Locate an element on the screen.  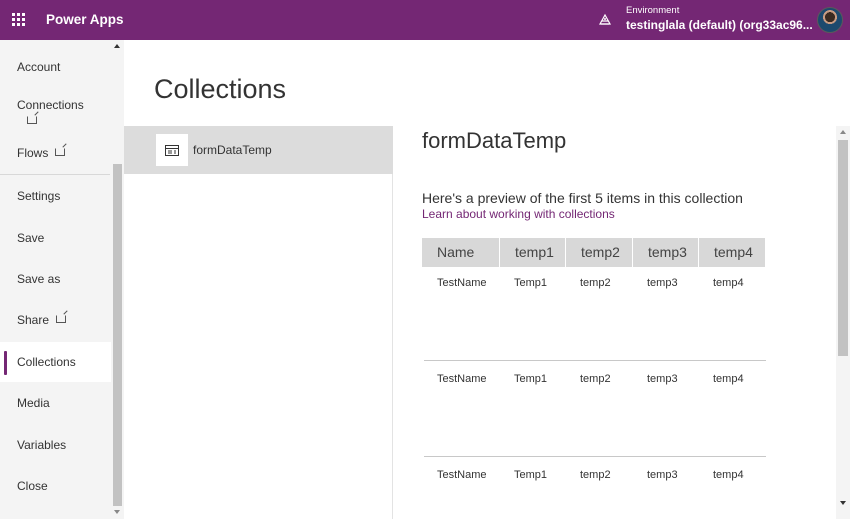
nav-item-save: Save is located at coordinates (55, 238).